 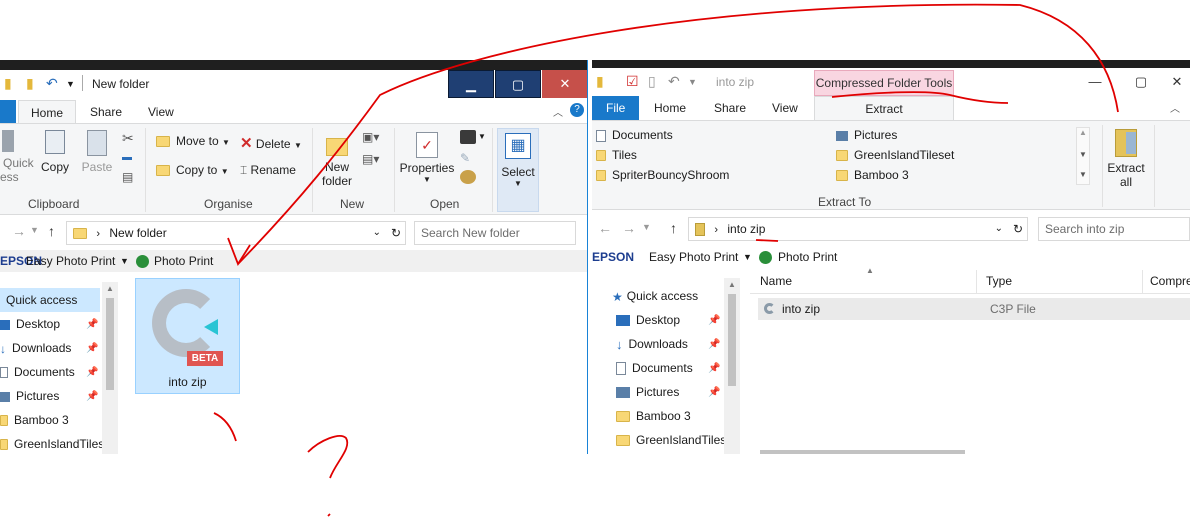 I want to click on annotation-arc-left, so click(x=225, y=427).